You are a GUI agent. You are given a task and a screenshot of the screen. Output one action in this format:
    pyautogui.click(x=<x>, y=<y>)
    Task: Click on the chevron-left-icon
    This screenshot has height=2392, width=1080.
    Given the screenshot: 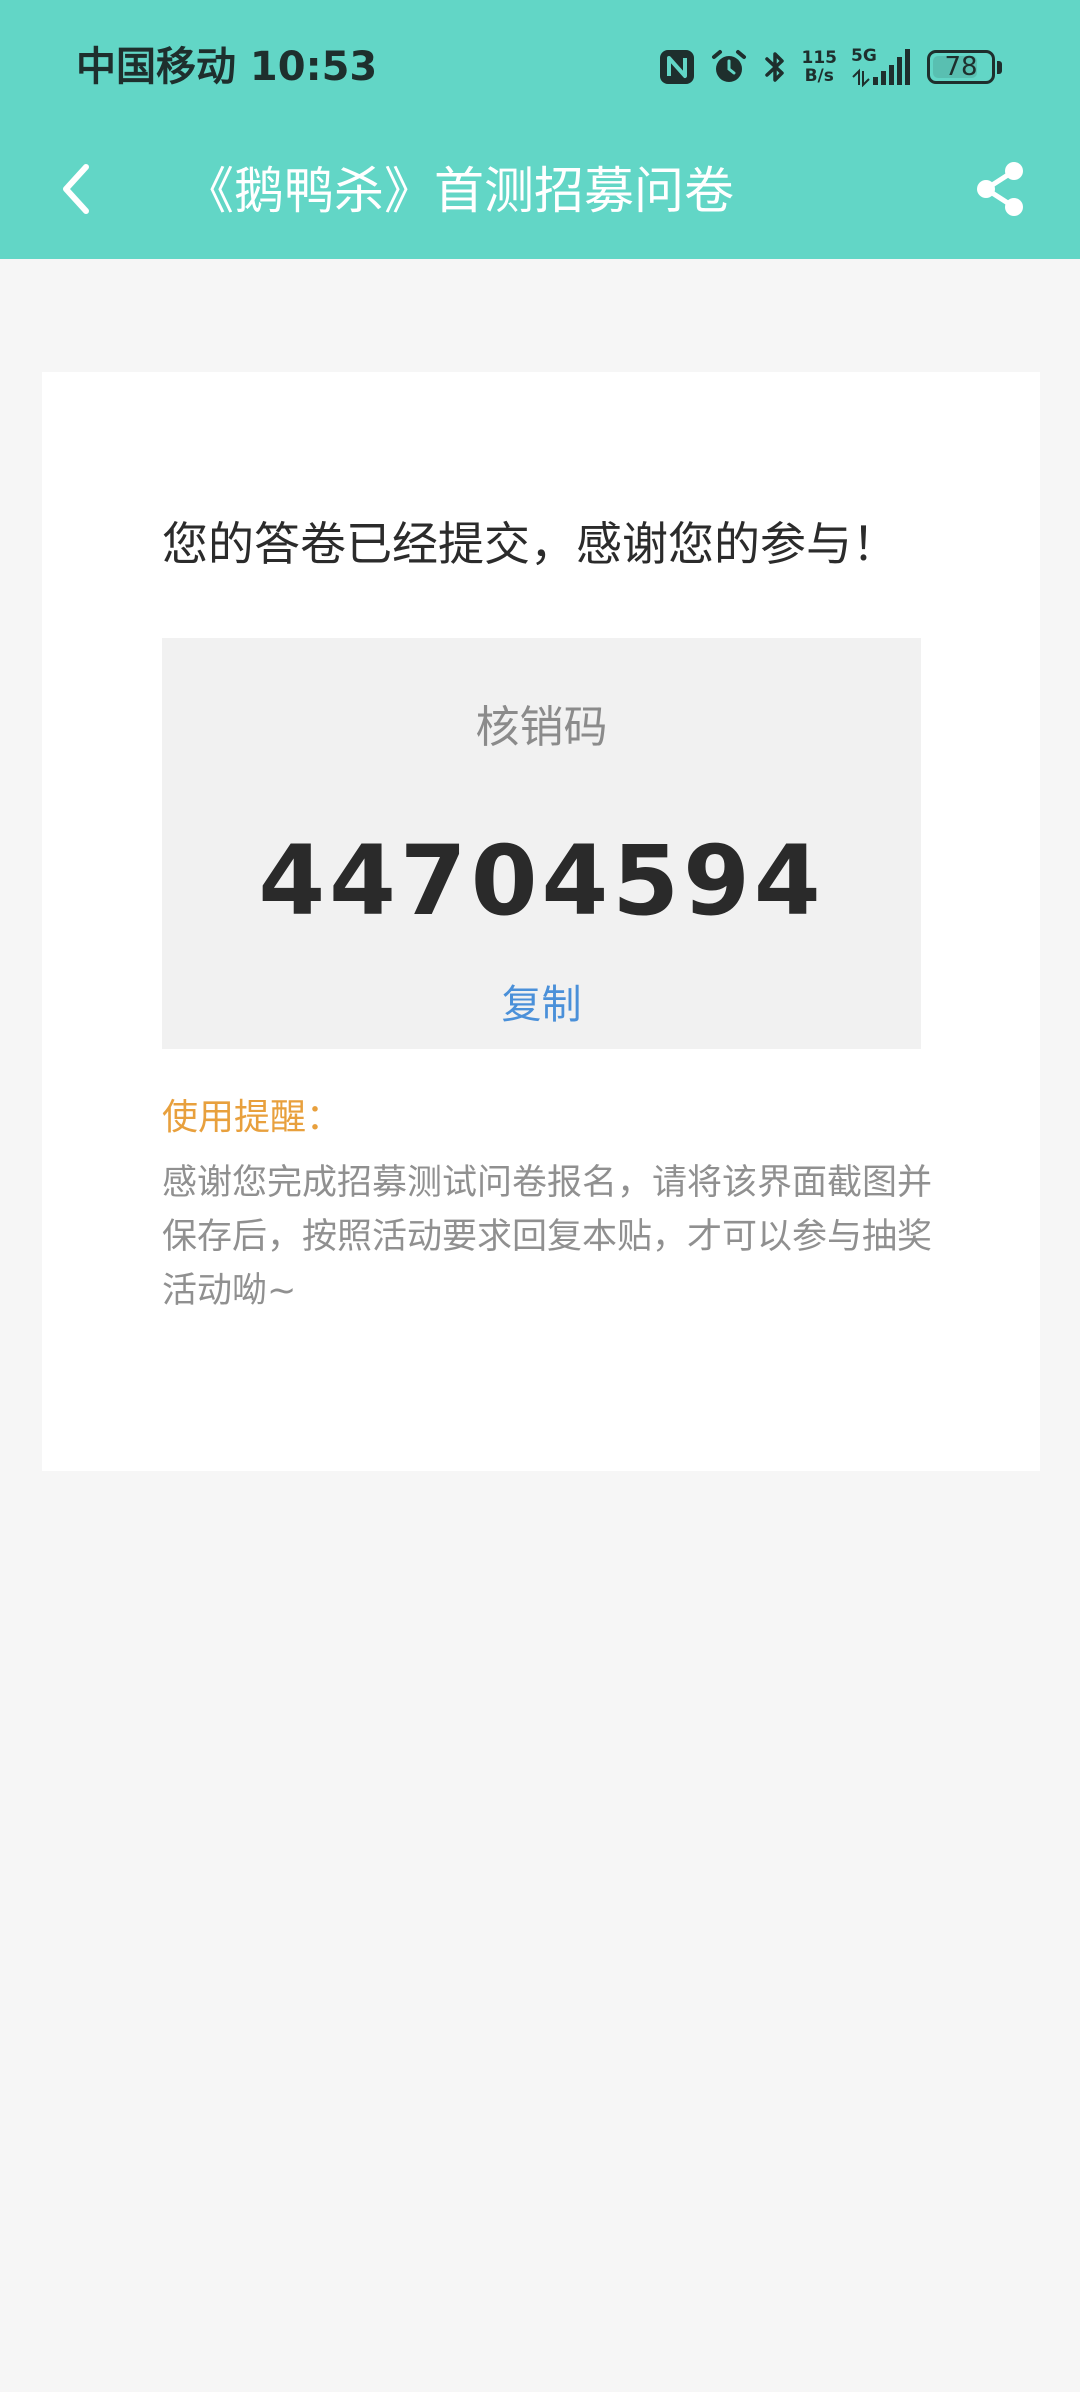 What is the action you would take?
    pyautogui.click(x=76, y=191)
    